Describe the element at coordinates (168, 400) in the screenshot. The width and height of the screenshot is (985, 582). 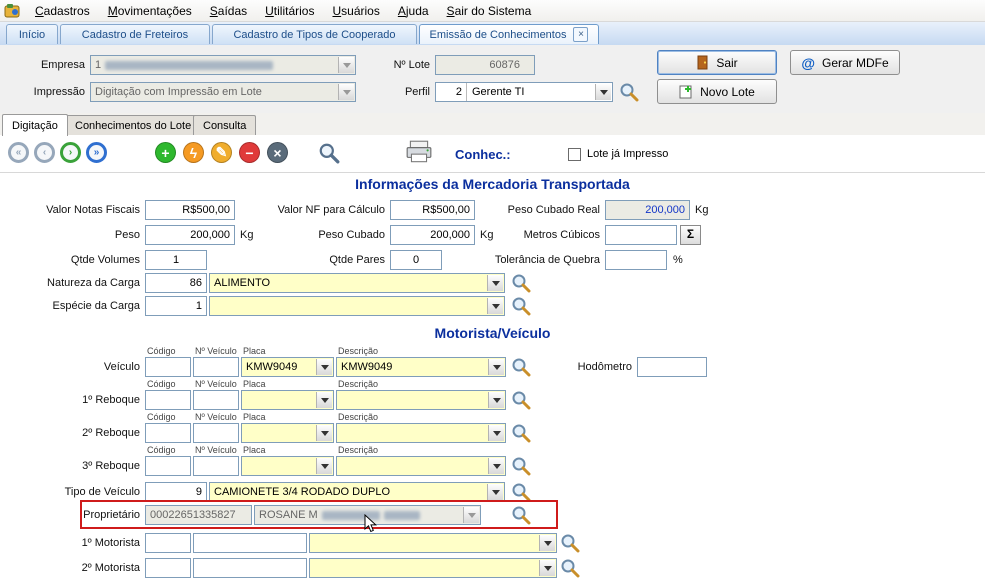
I see `reboque1-codigo-field` at that location.